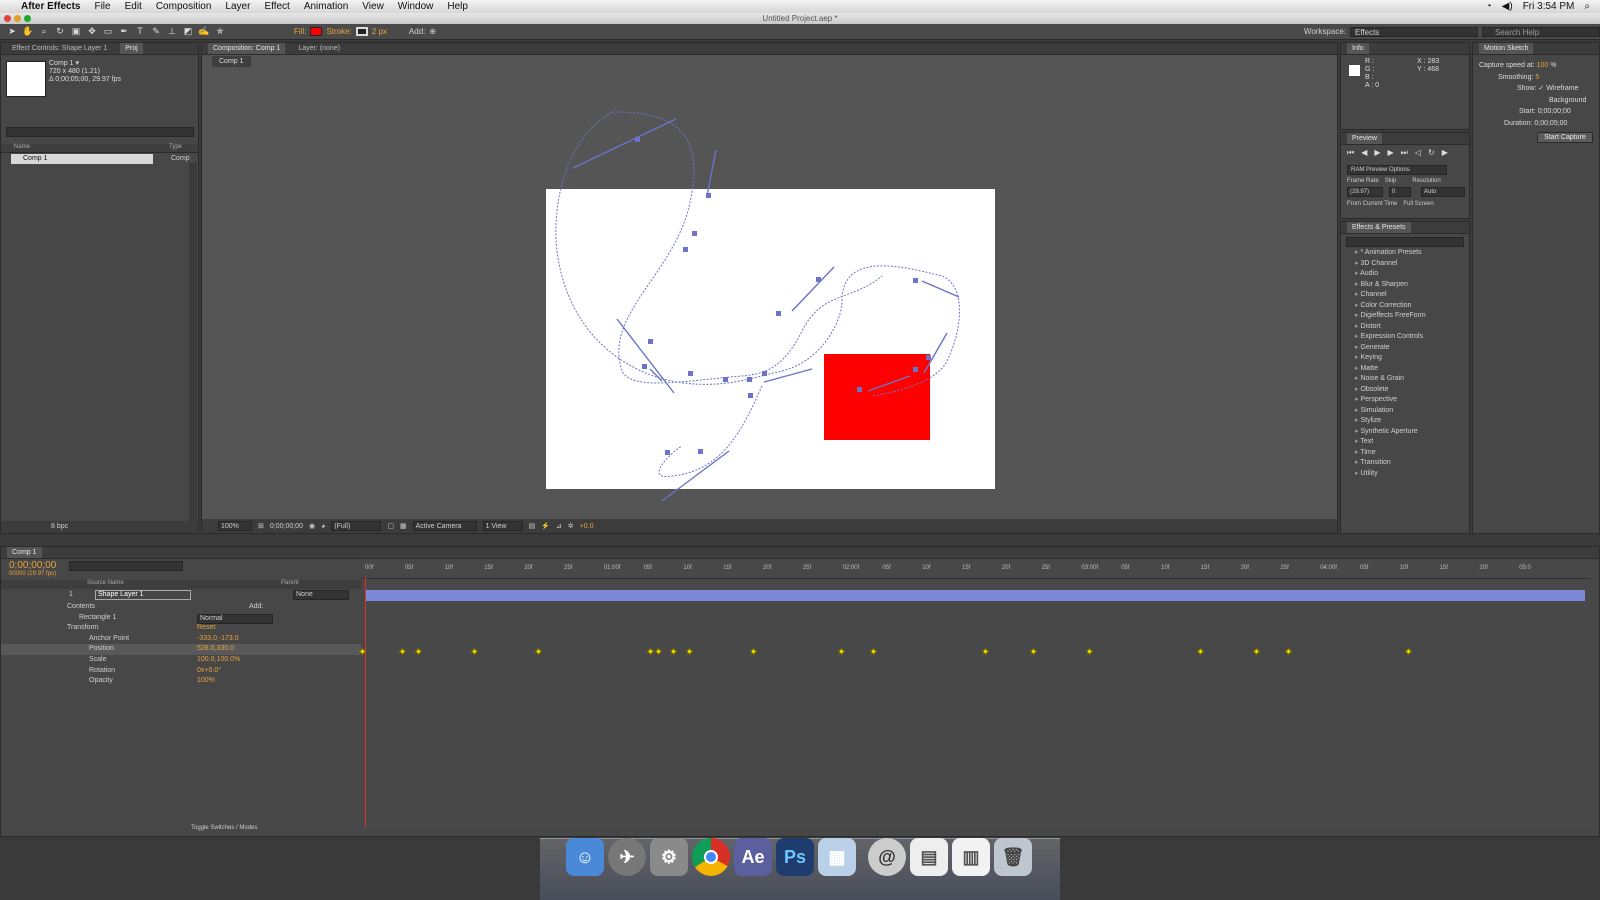 Image resolution: width=1600 pixels, height=900 pixels. What do you see at coordinates (224, 828) in the screenshot?
I see `toggle-switches-modes-button: Toggle Switches / Modes` at bounding box center [224, 828].